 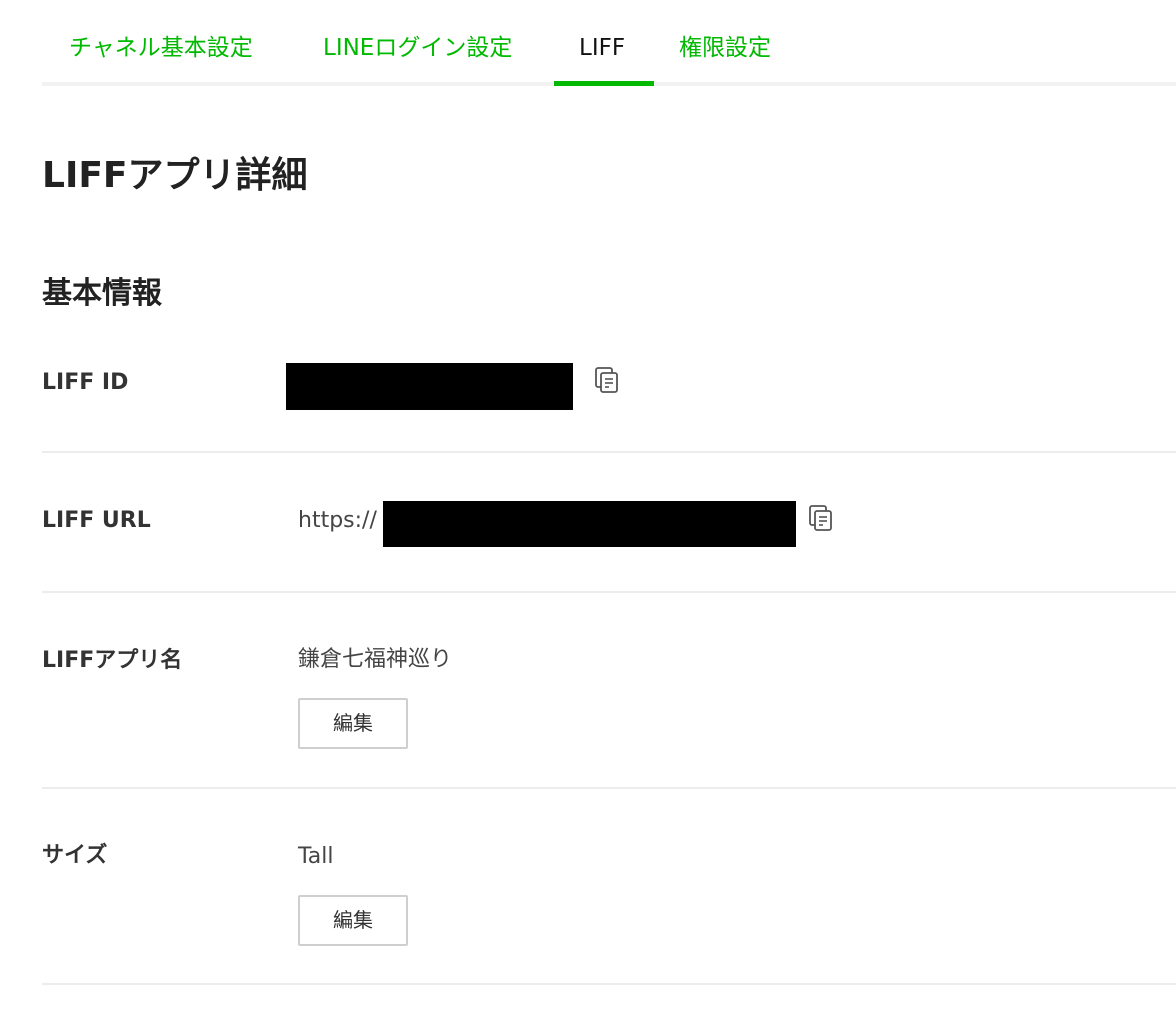 I want to click on tab-line-login-settings: LINEログイン設定, so click(x=417, y=48).